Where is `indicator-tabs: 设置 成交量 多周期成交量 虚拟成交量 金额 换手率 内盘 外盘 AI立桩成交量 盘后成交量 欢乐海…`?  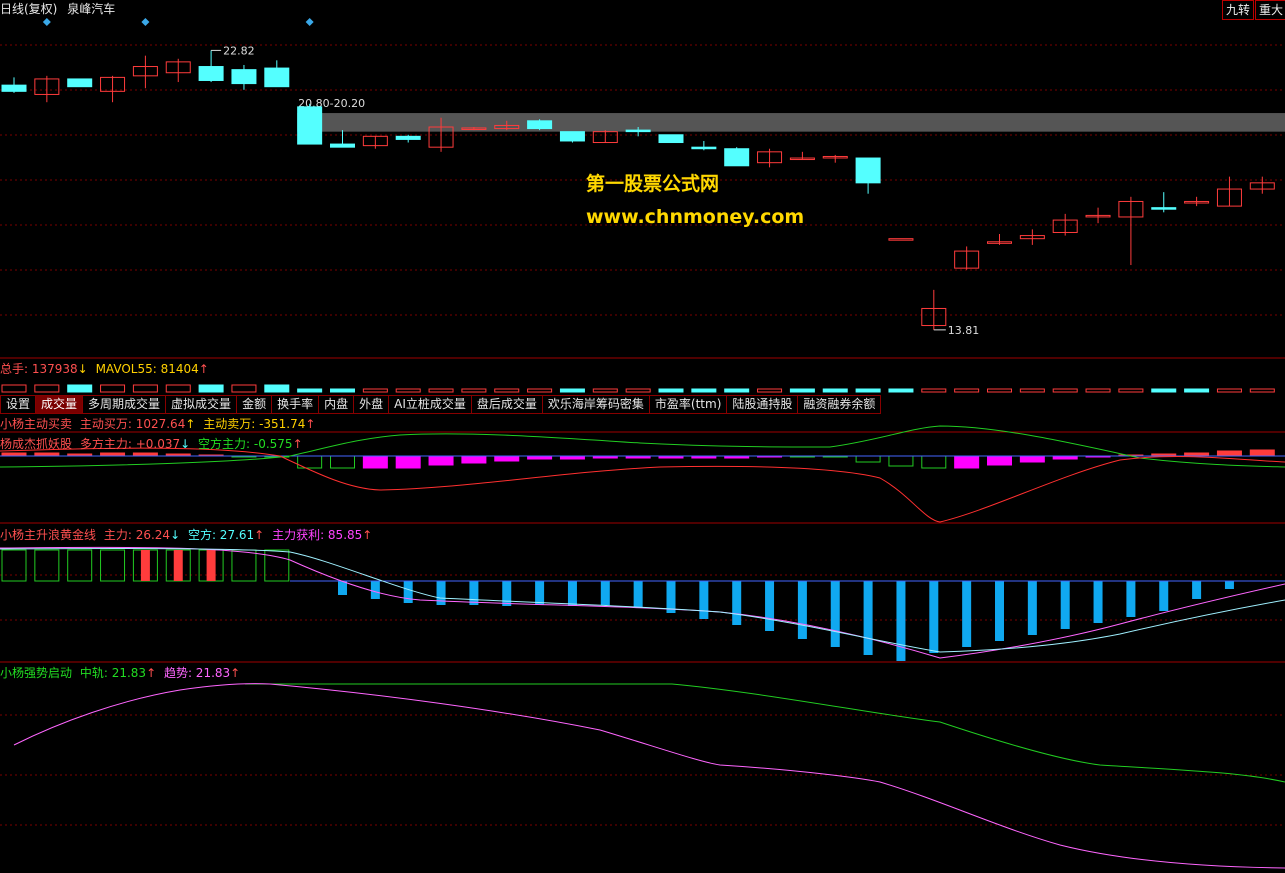
indicator-tabs: 设置 成交量 多周期成交量 虚拟成交量 金额 换手率 内盘 外盘 AI立桩成交量 盘后成交量 欢乐海… is located at coordinates (441, 404).